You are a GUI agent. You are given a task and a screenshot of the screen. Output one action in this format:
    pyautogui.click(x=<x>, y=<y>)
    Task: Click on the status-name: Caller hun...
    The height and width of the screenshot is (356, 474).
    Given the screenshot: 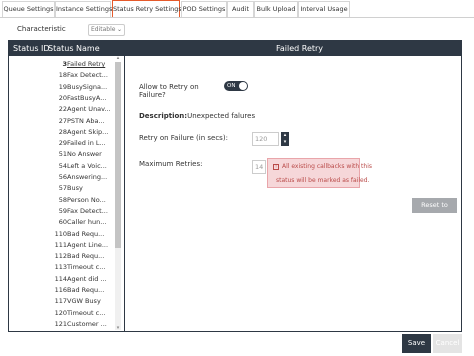 What is the action you would take?
    pyautogui.click(x=87, y=222)
    